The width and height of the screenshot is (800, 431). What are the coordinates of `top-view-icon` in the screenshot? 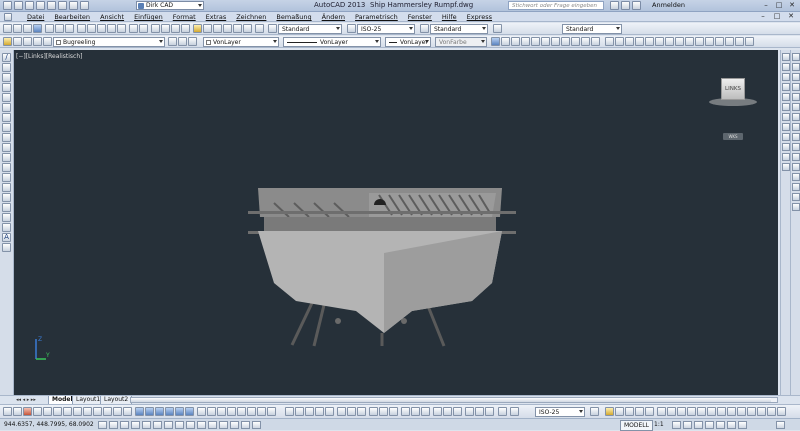 It's located at (786, 67).